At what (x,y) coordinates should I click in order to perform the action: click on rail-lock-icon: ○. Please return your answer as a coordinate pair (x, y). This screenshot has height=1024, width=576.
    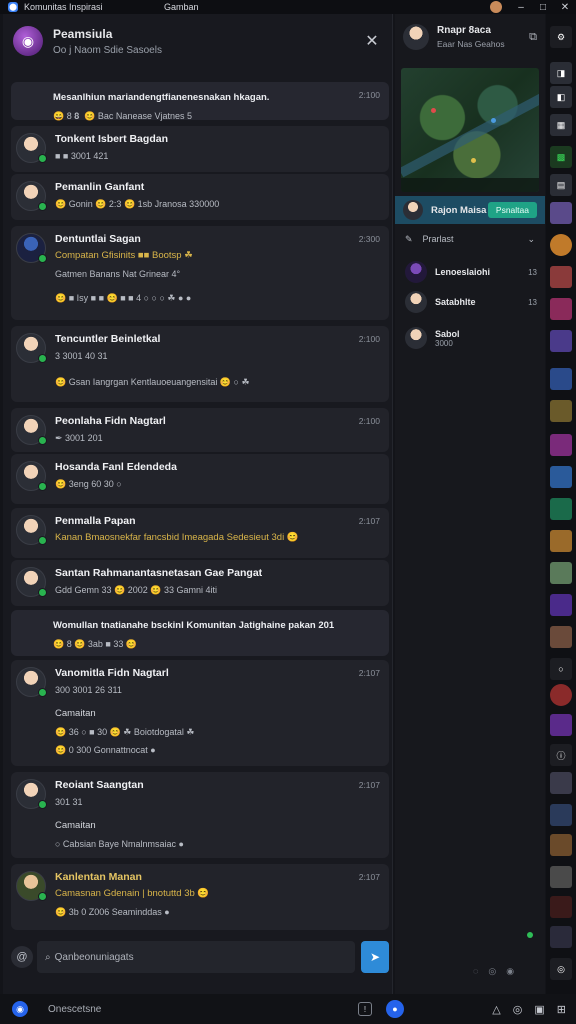
    Looking at the image, I should click on (561, 669).